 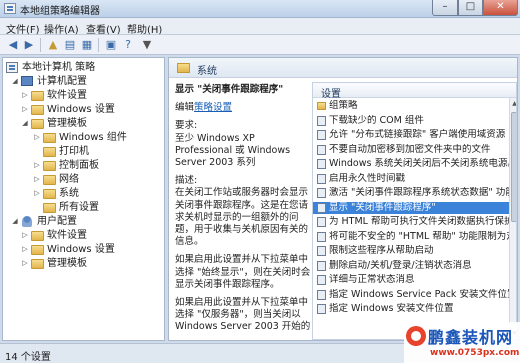 What do you see at coordinates (419, 236) in the screenshot?
I see `list-item-label: 将可能不安全的 "HTML 帮助" 功能限制为对指` at bounding box center [419, 236].